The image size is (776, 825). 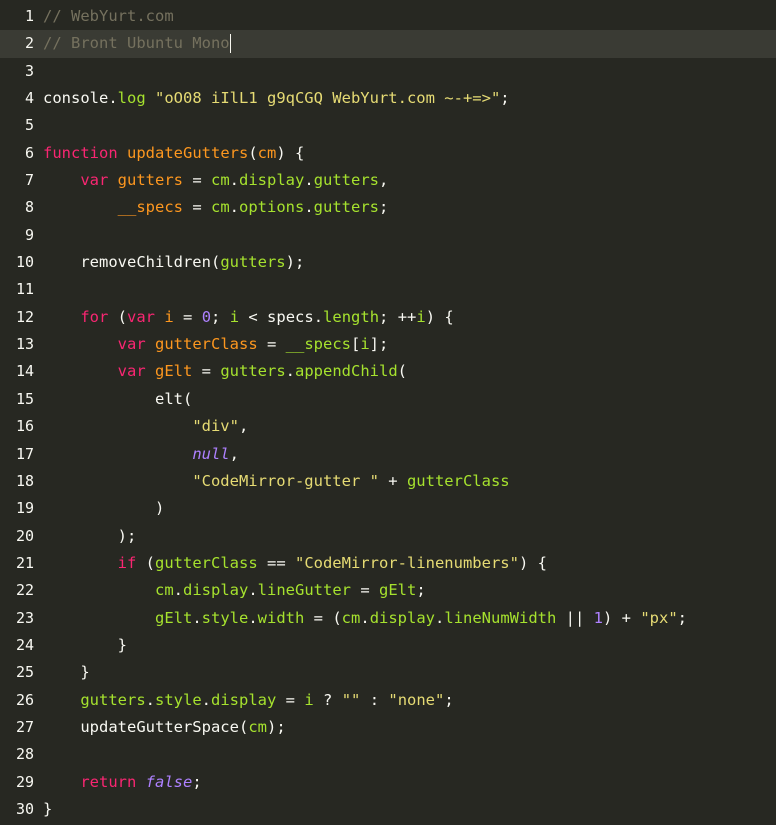 What do you see at coordinates (379, 344) in the screenshot?
I see `code-token: ];` at bounding box center [379, 344].